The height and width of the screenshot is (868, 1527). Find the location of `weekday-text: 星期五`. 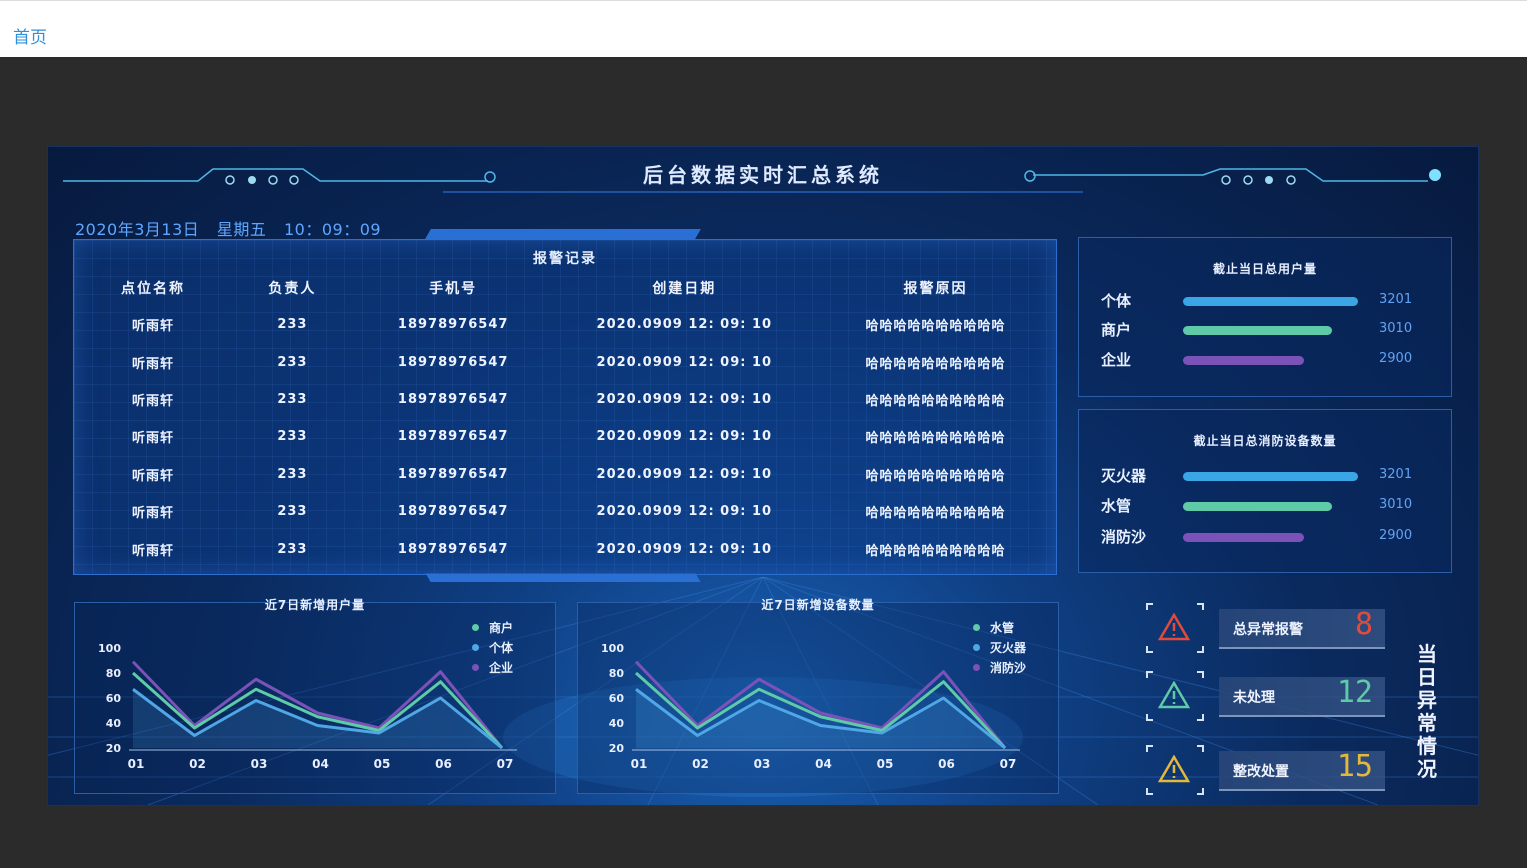

weekday-text: 星期五 is located at coordinates (241, 229).